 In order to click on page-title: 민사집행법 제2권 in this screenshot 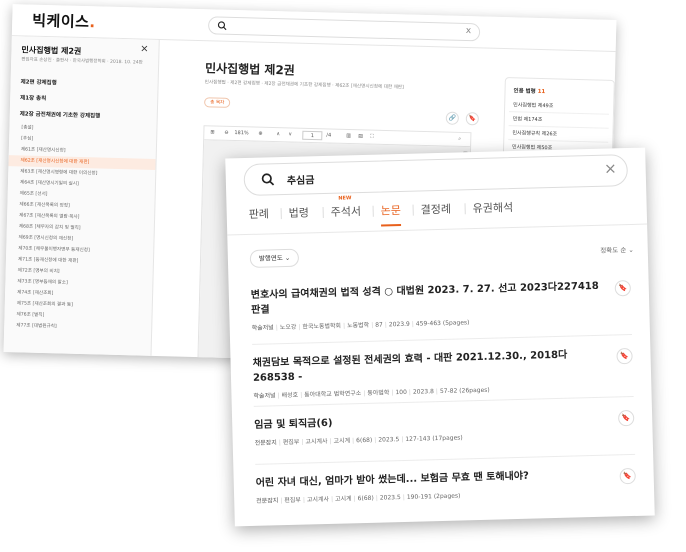, I will do `click(250, 69)`.